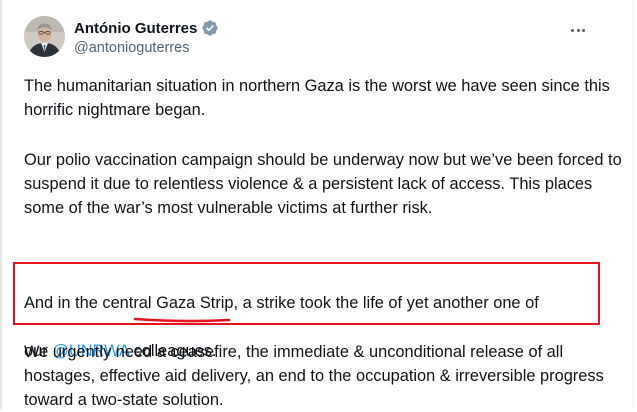 This screenshot has height=412, width=637. I want to click on avatar, so click(44, 36).